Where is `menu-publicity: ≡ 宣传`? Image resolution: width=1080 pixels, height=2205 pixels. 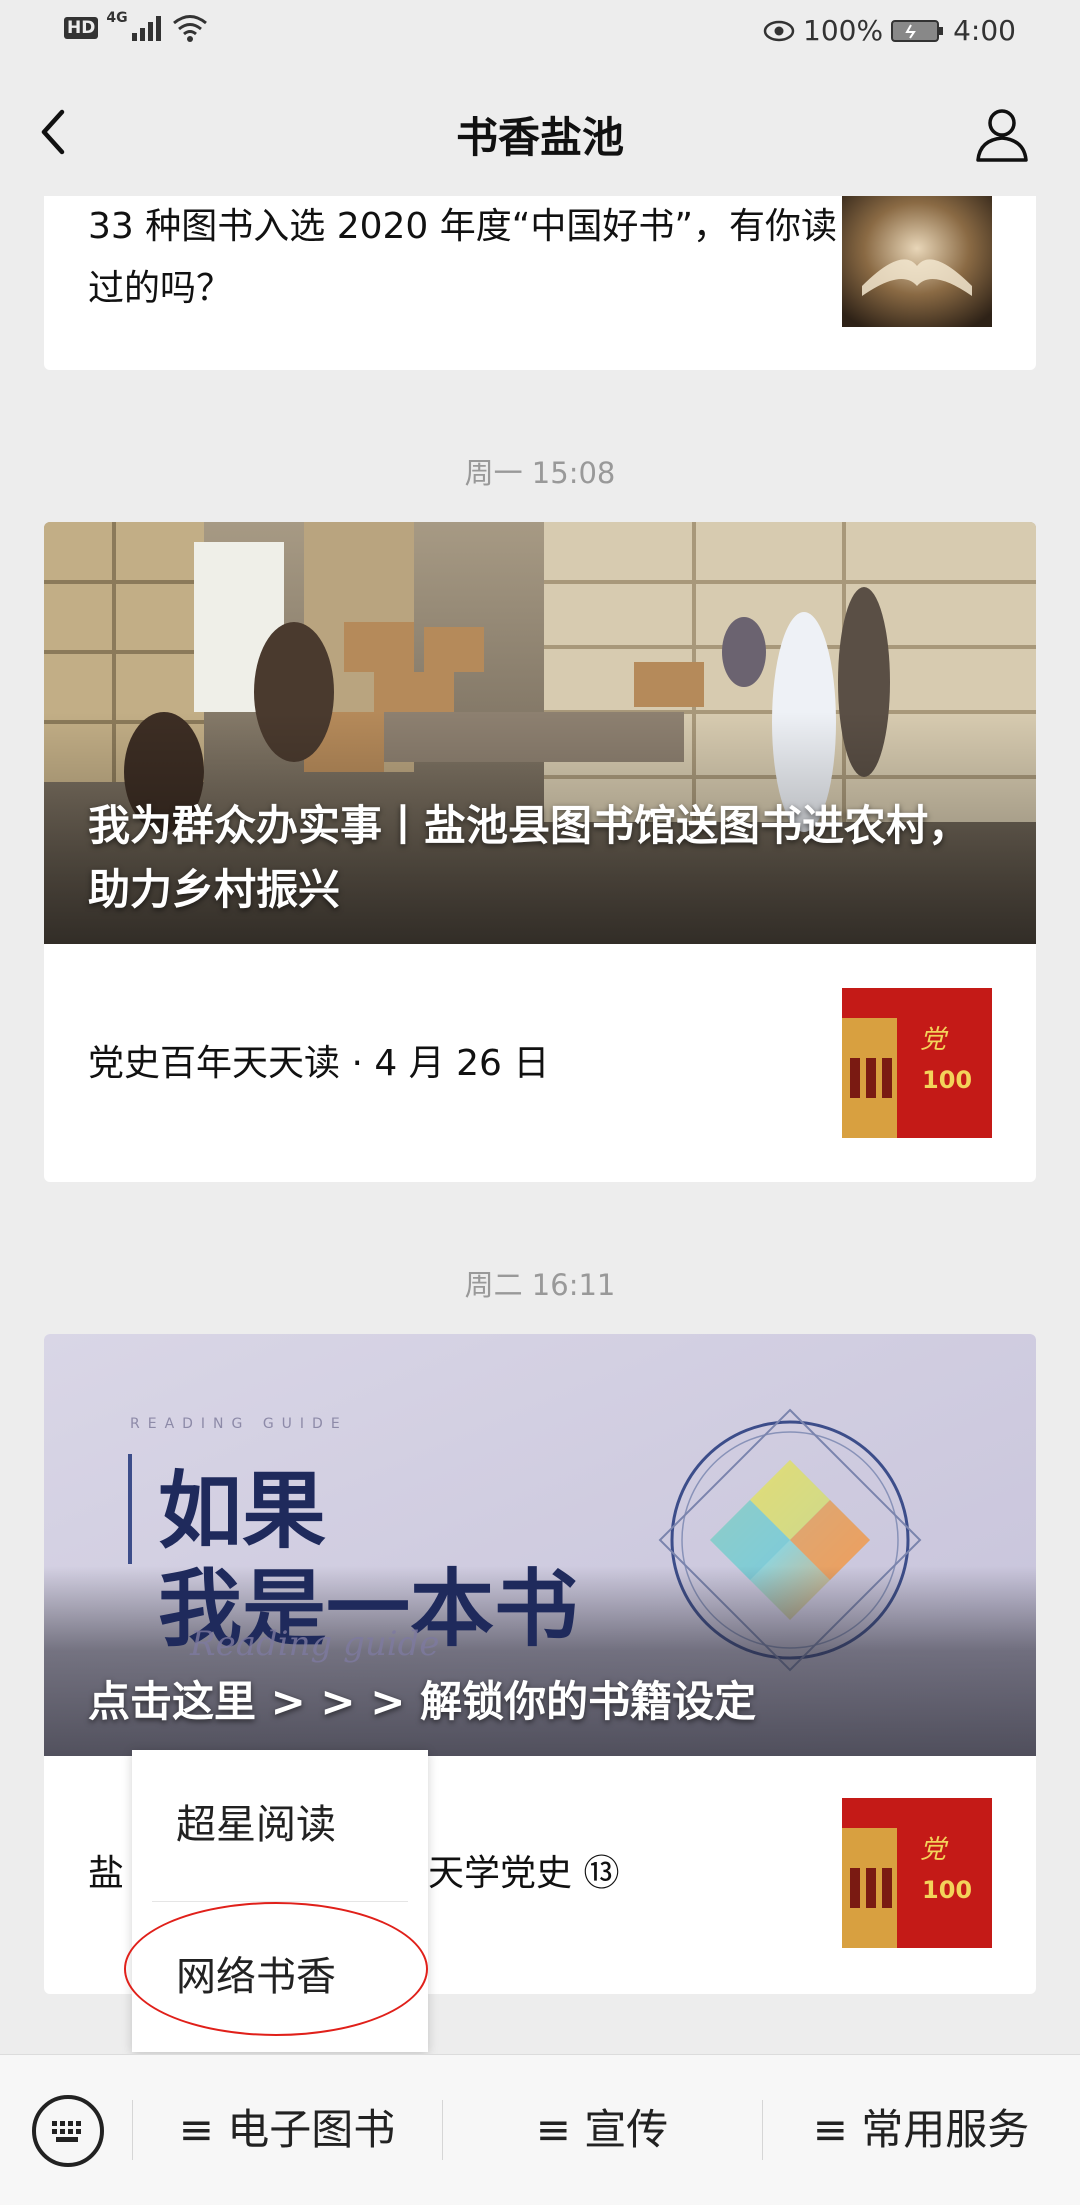 menu-publicity: ≡ 宣传 is located at coordinates (602, 2130).